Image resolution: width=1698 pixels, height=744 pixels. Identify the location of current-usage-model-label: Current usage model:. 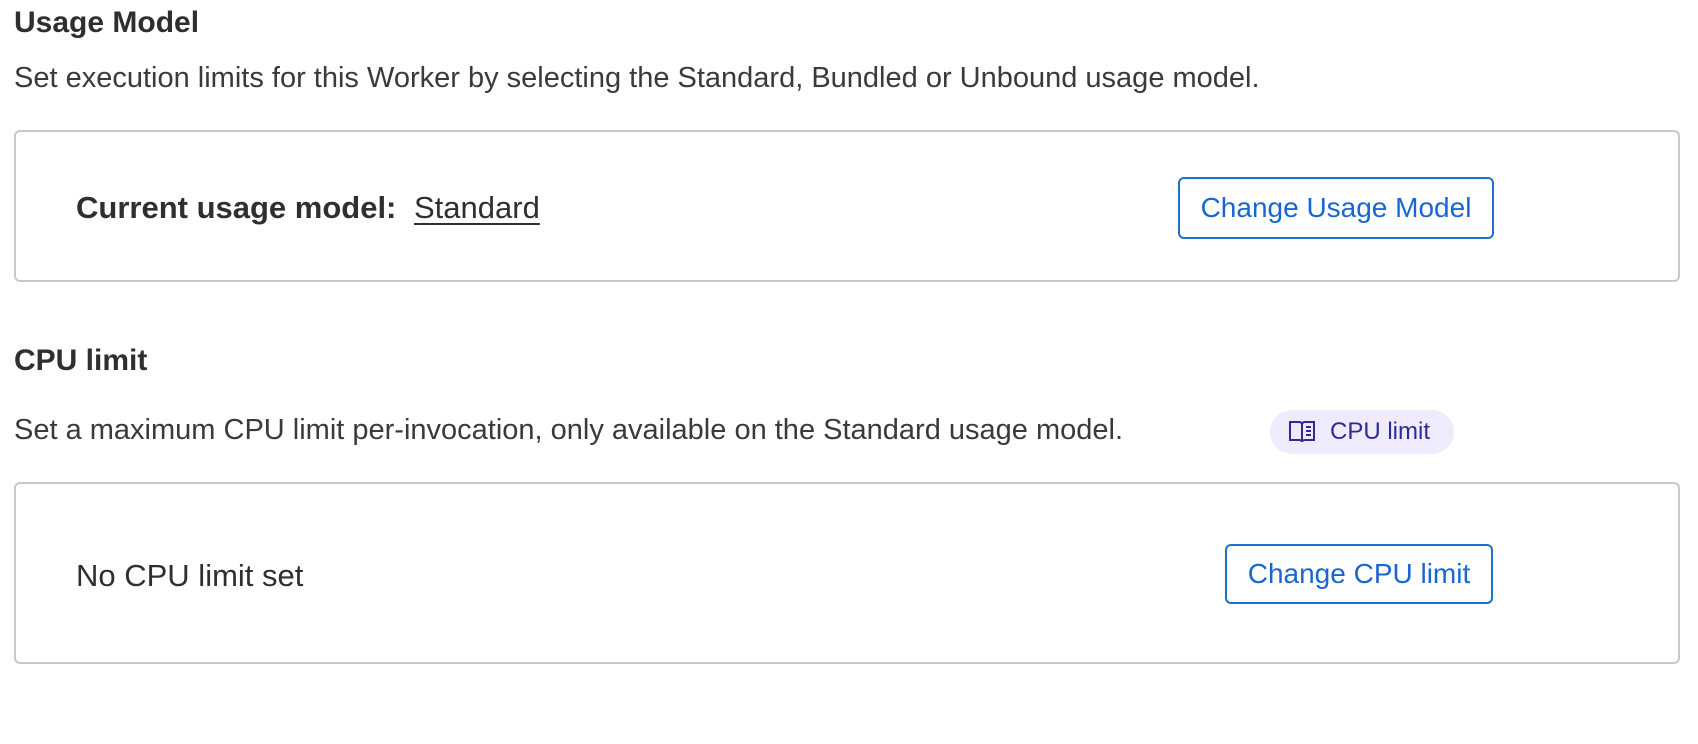
(236, 207).